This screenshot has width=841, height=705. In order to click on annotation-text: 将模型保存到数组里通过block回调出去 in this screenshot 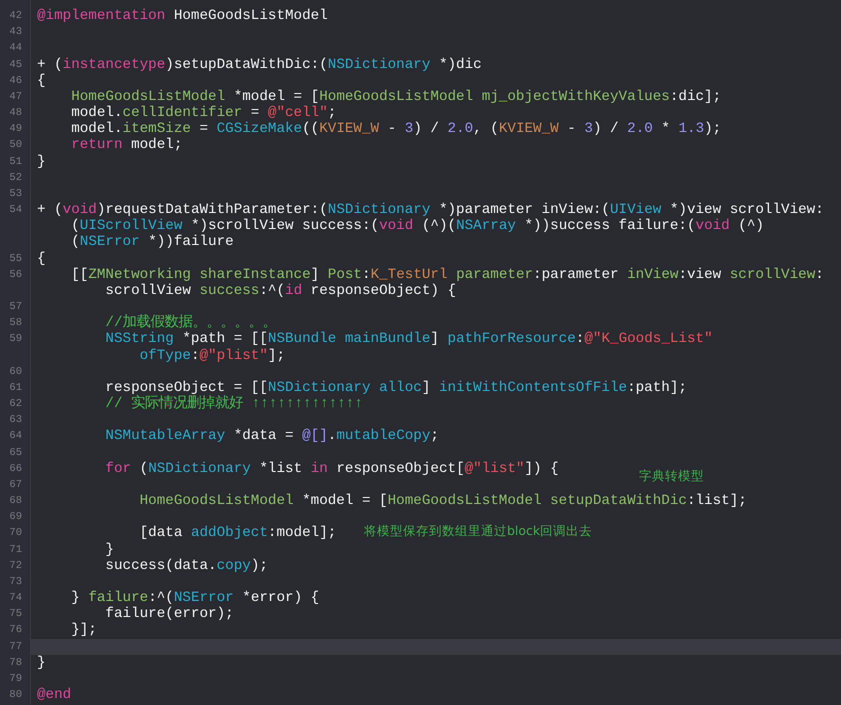, I will do `click(478, 531)`.